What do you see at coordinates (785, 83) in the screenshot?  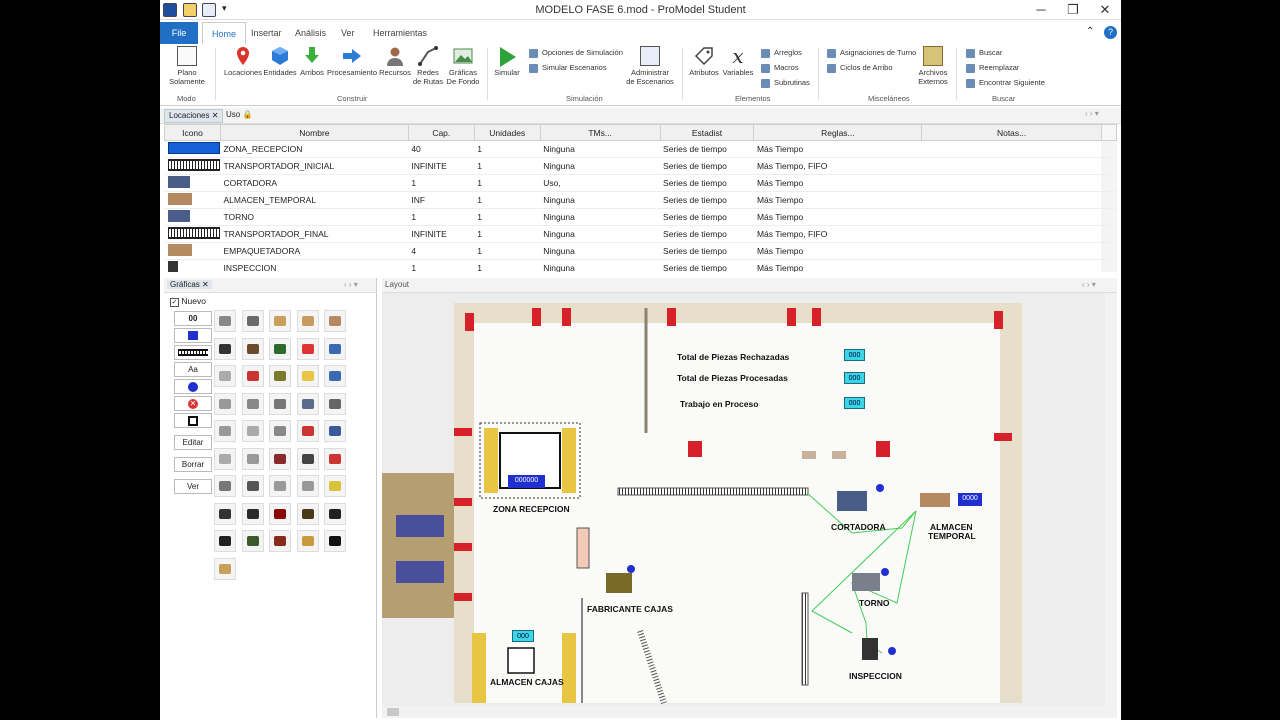 I see `subrutinas-button: Subrutinas` at bounding box center [785, 83].